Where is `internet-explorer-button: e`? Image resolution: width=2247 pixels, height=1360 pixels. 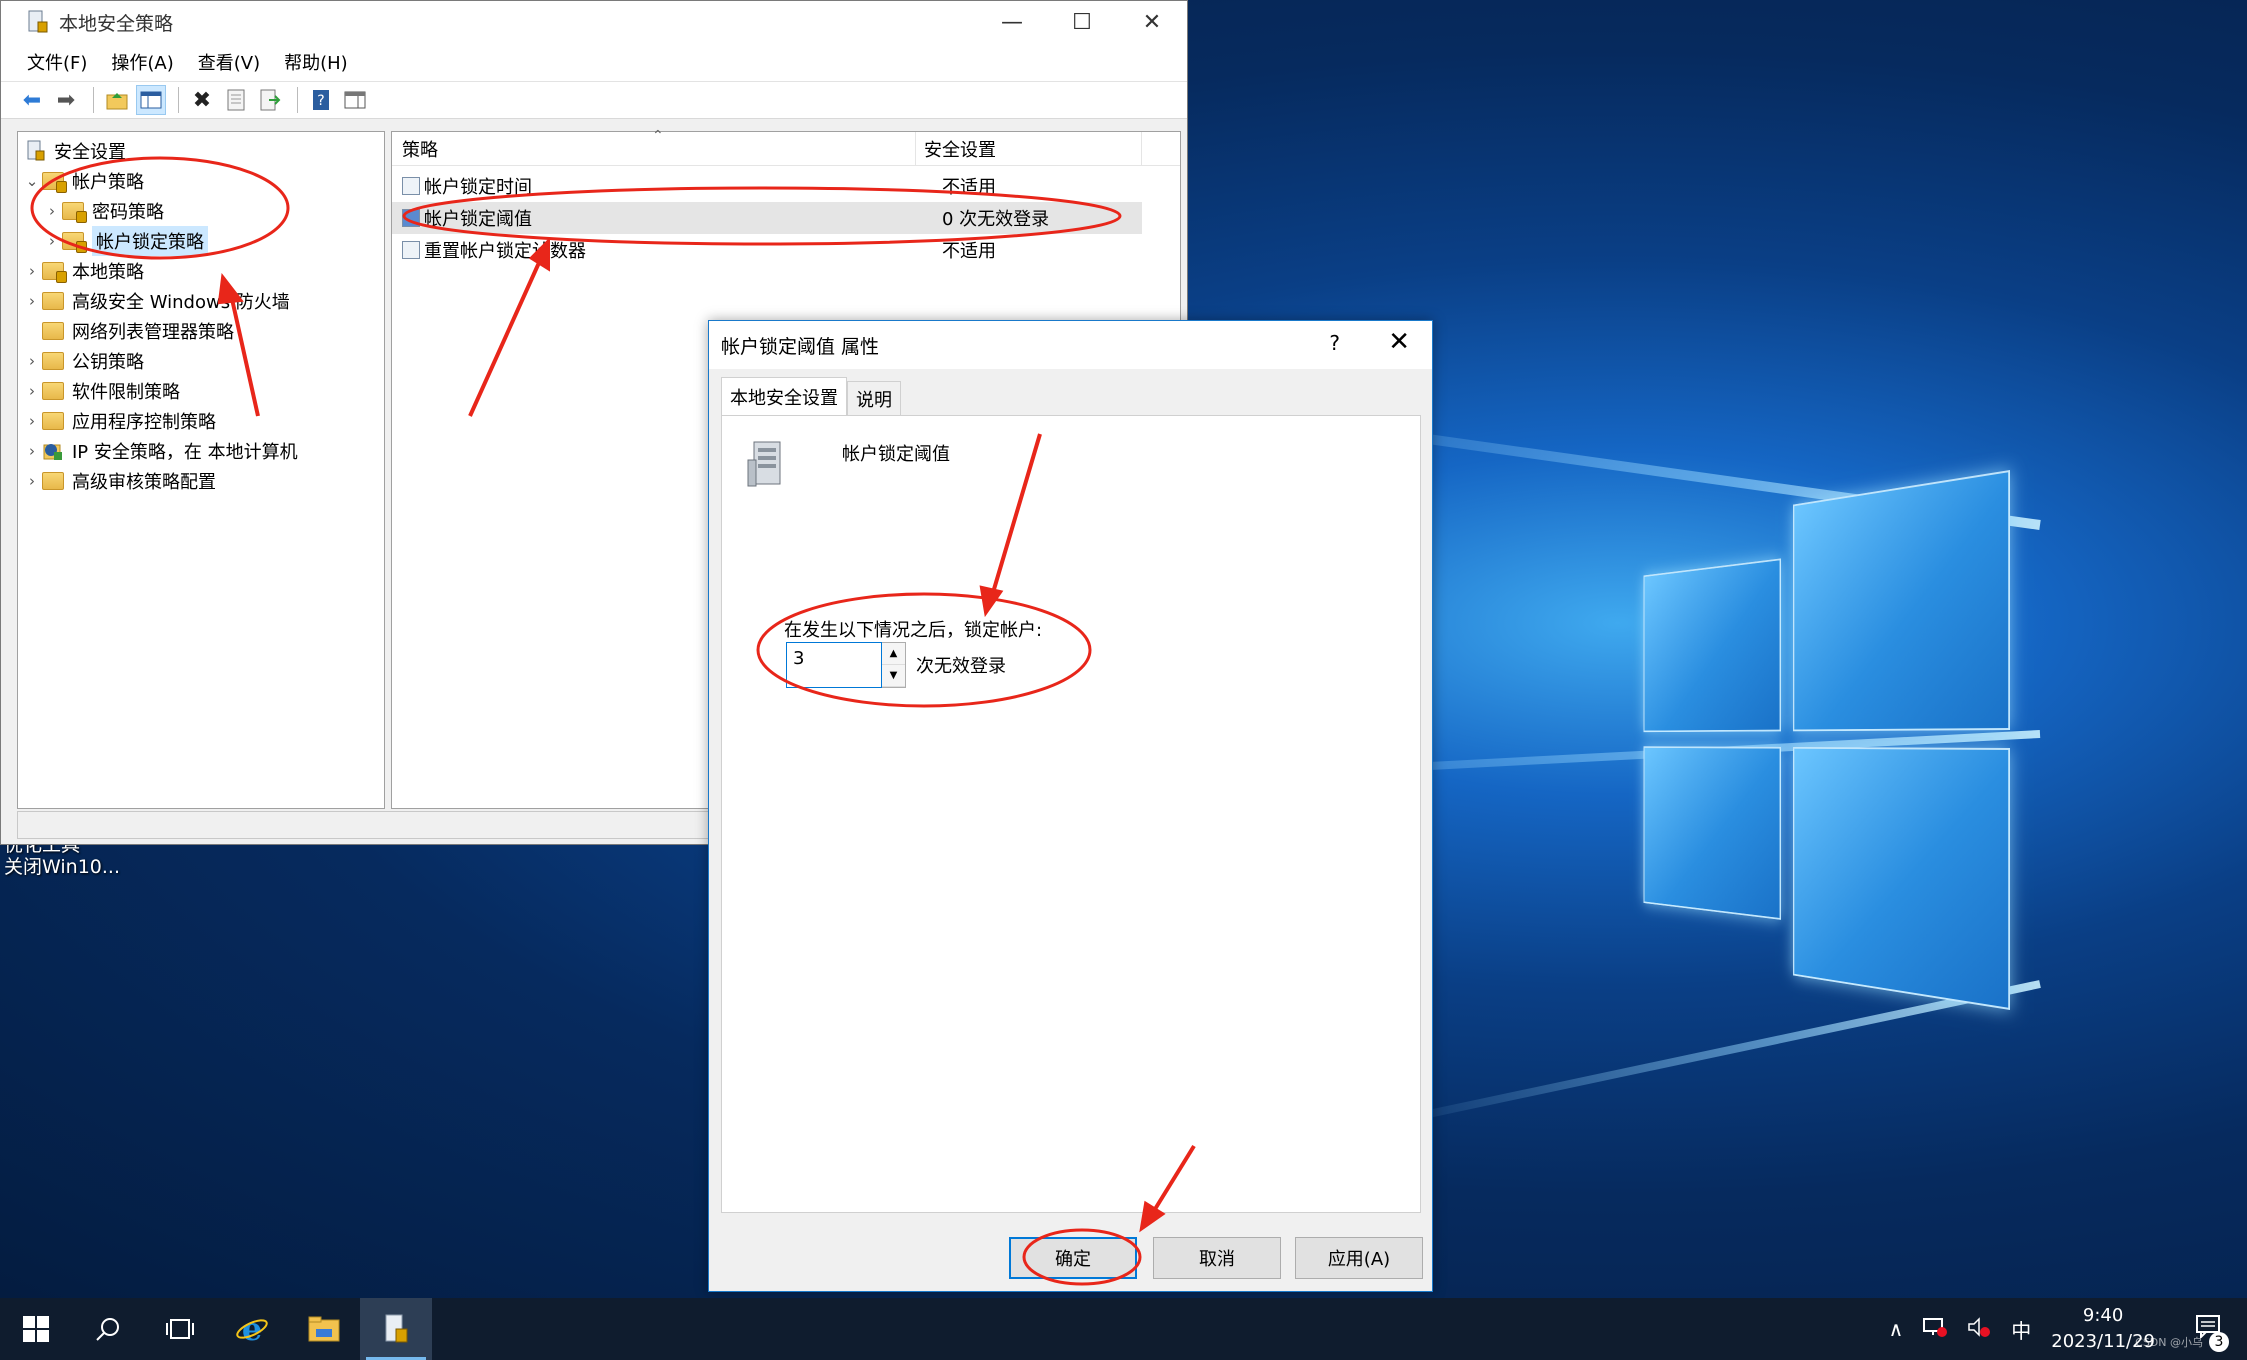 internet-explorer-button: e is located at coordinates (252, 1329).